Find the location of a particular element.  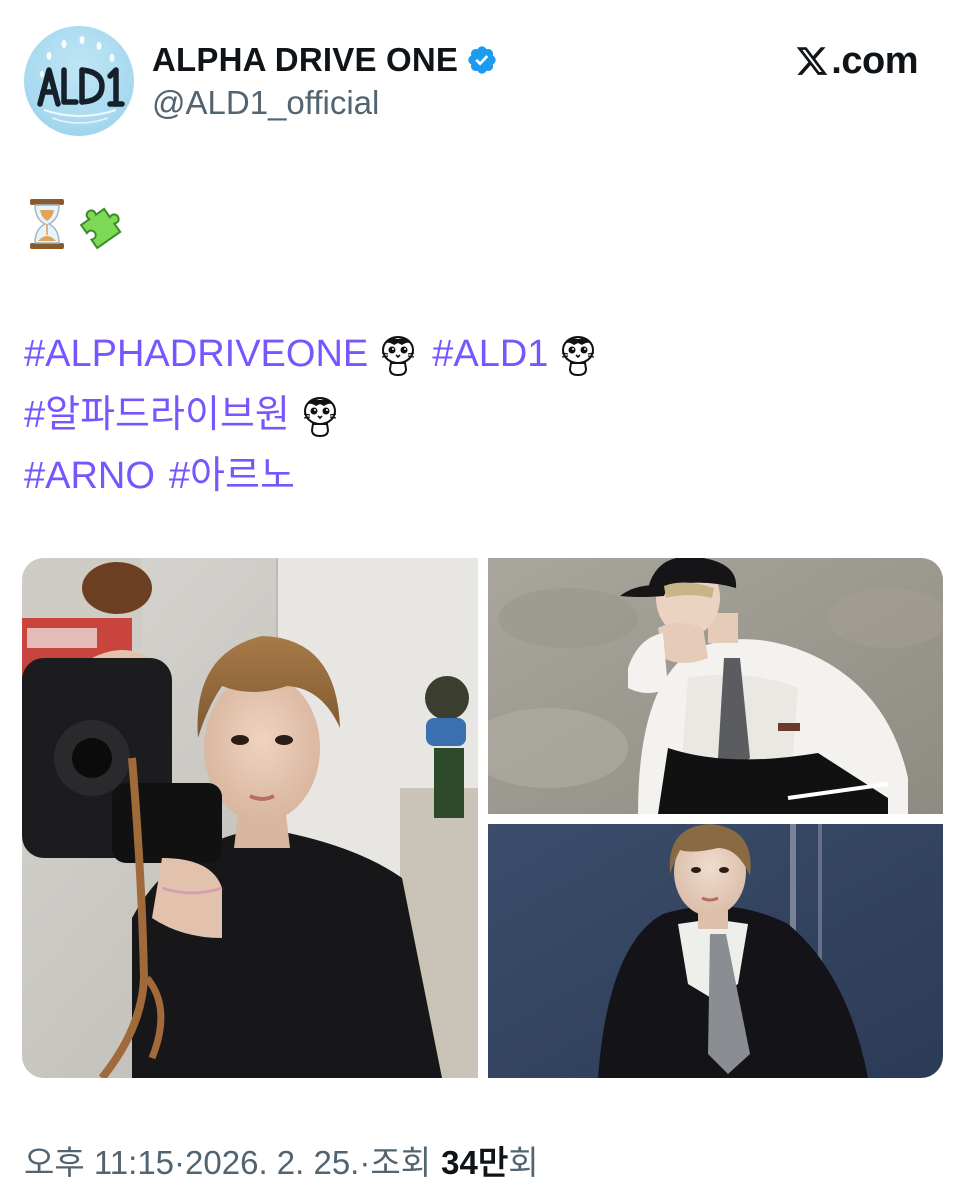

tweet-time: 오후 11:15 is located at coordinates (99, 1160).